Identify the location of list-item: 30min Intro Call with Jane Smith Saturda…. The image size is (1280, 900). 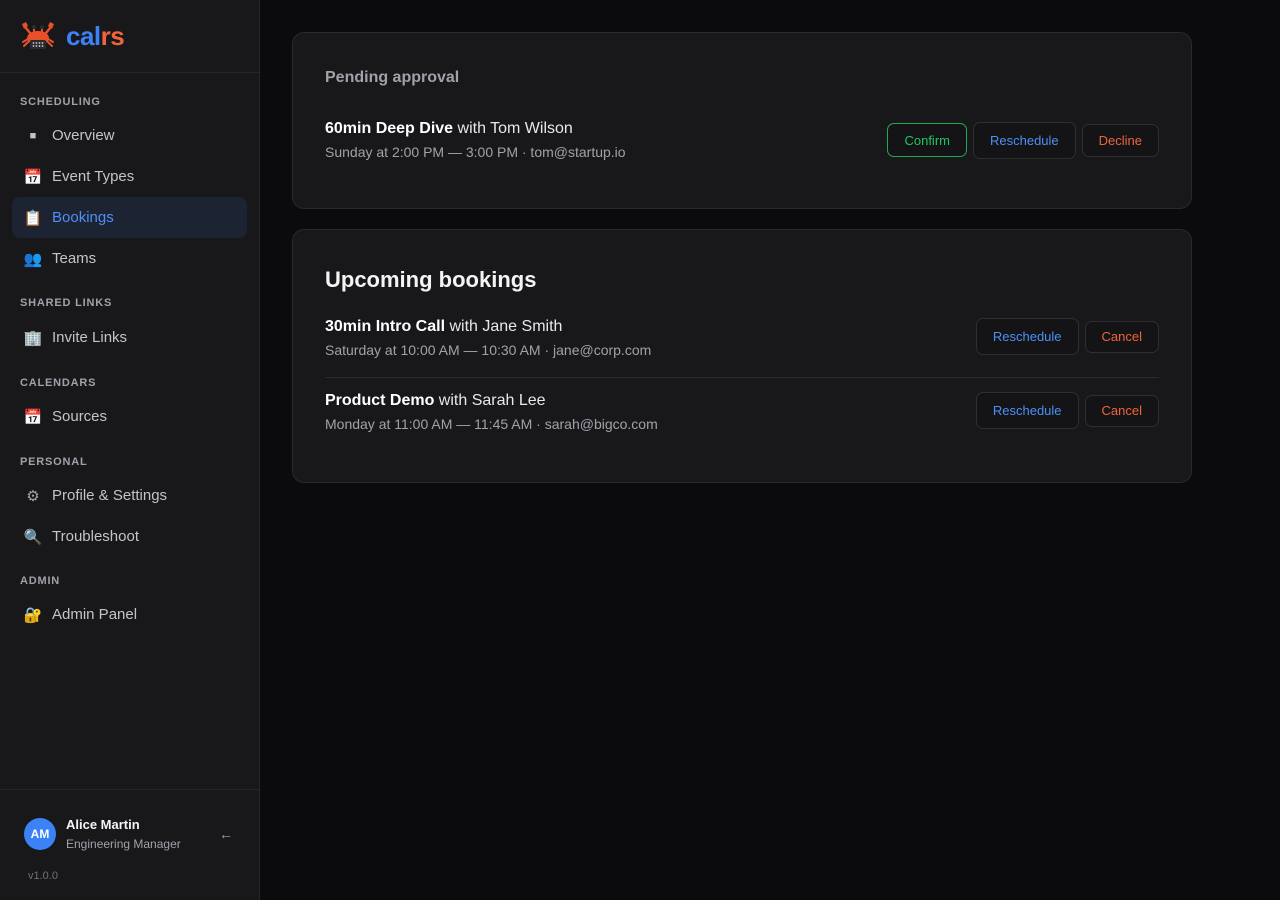
(742, 348).